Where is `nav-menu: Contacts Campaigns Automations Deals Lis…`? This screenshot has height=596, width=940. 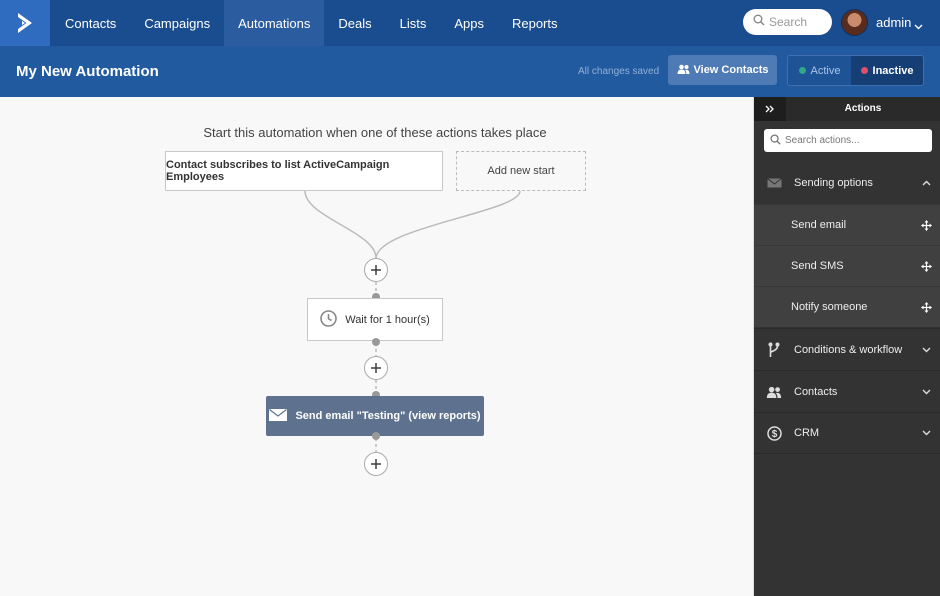
nav-menu: Contacts Campaigns Automations Deals Lis… is located at coordinates (311, 23).